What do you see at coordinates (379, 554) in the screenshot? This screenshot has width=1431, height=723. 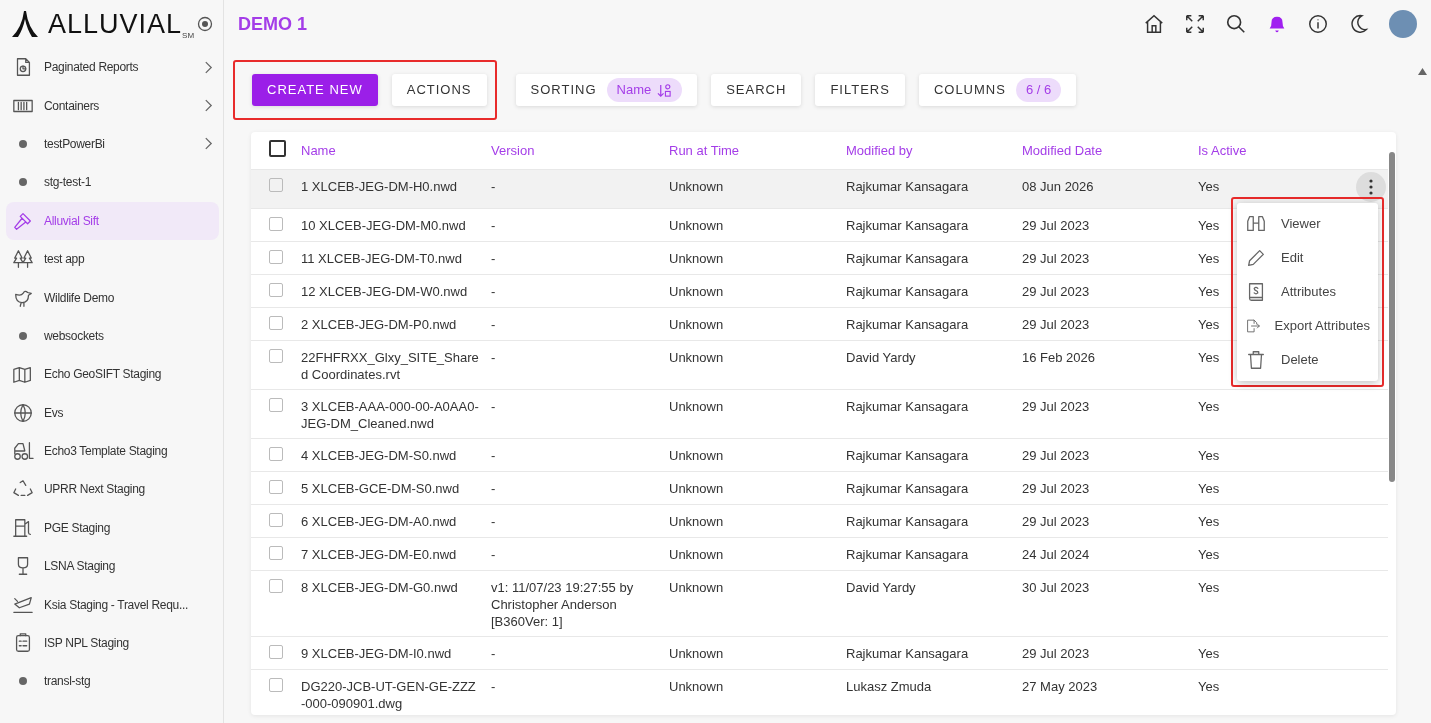 I see `table-cell: 7 XLCEB-JEG-DM-E0.nwd` at bounding box center [379, 554].